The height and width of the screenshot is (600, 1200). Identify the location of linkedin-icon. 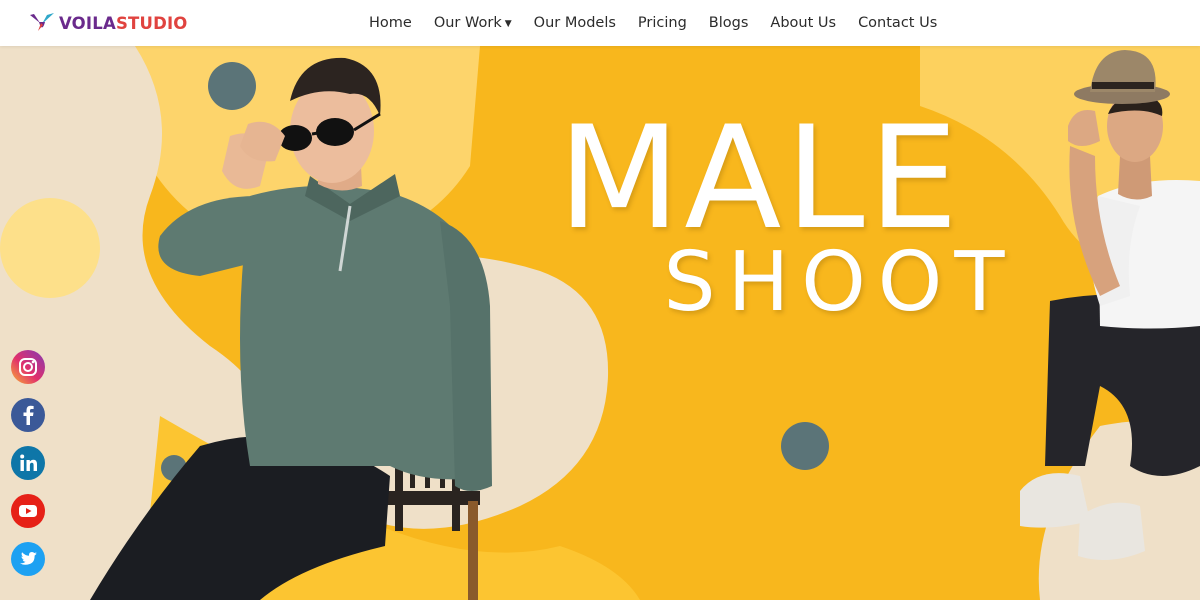
(28, 463).